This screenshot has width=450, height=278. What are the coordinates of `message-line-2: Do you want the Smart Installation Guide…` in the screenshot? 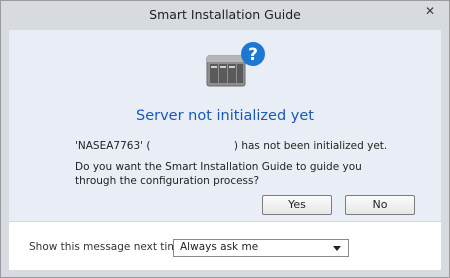 It's located at (218, 174).